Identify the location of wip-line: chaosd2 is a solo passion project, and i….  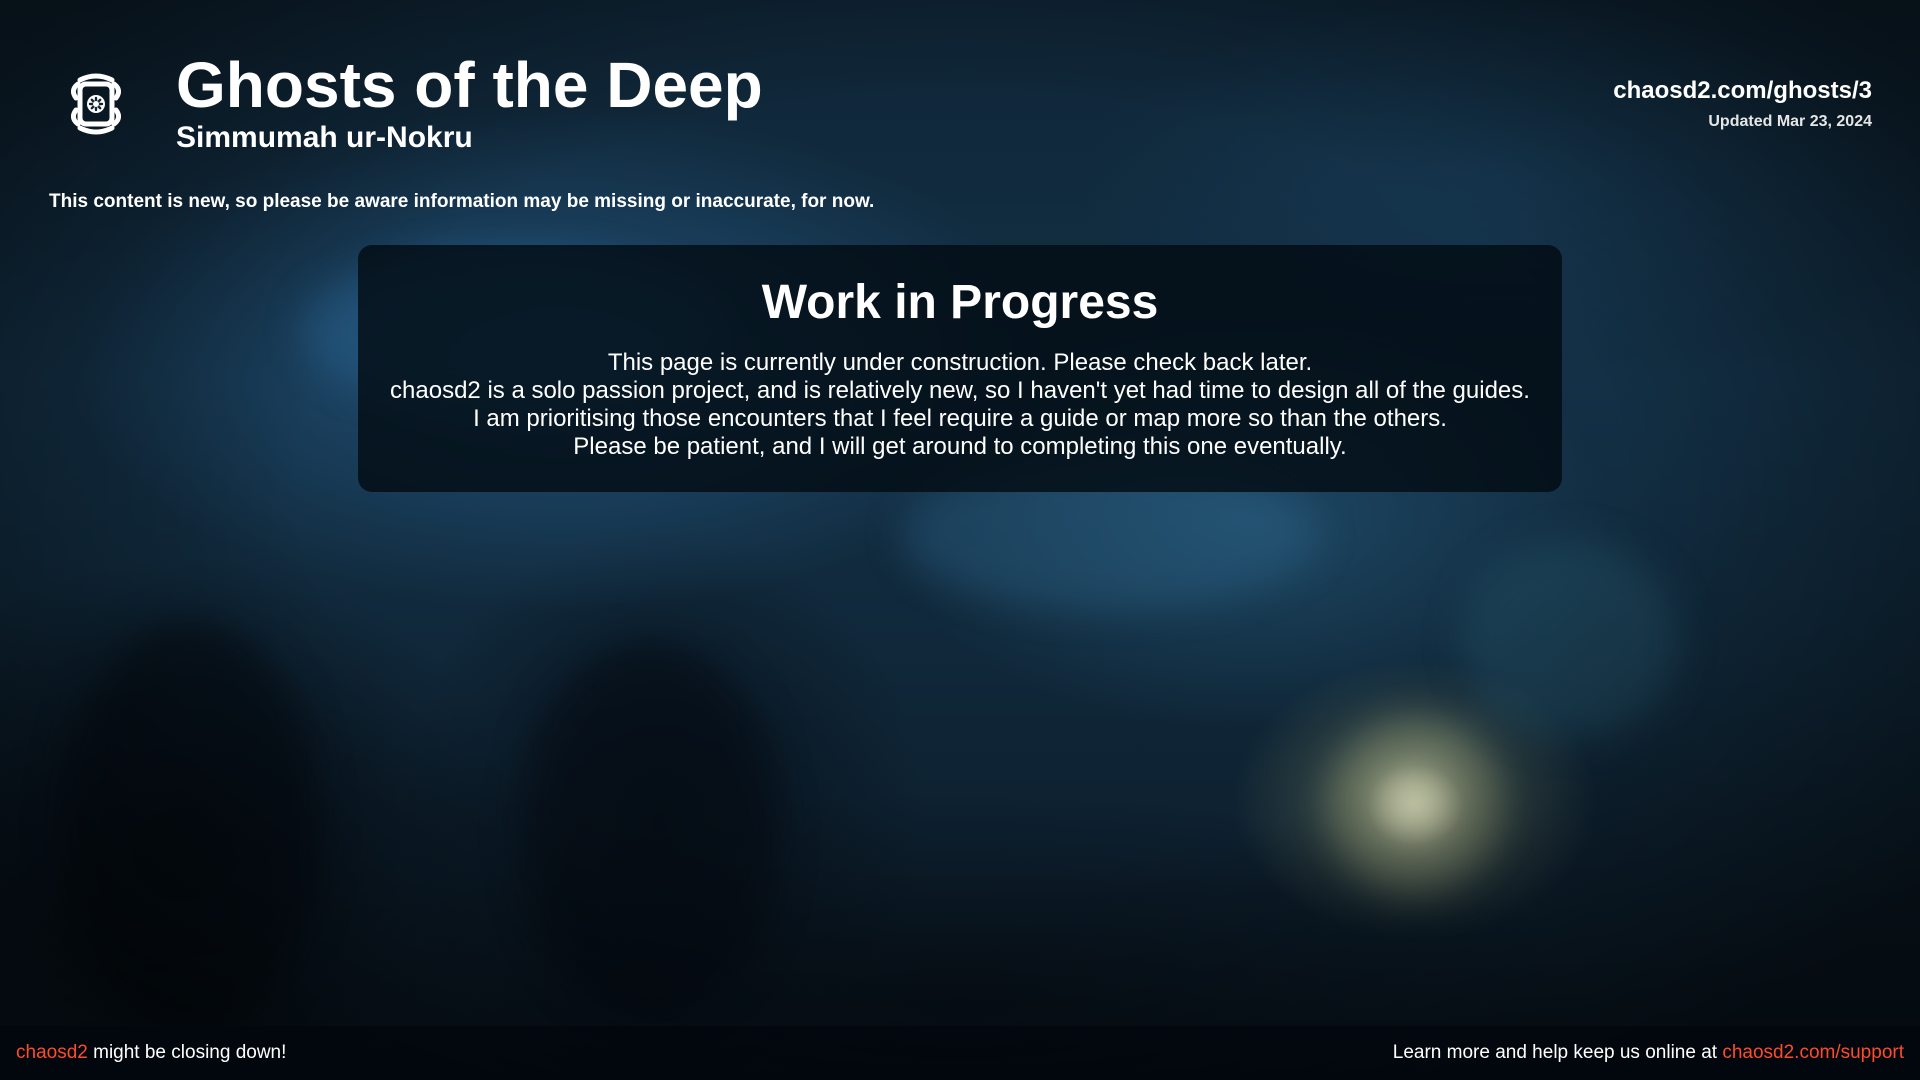
(960, 390).